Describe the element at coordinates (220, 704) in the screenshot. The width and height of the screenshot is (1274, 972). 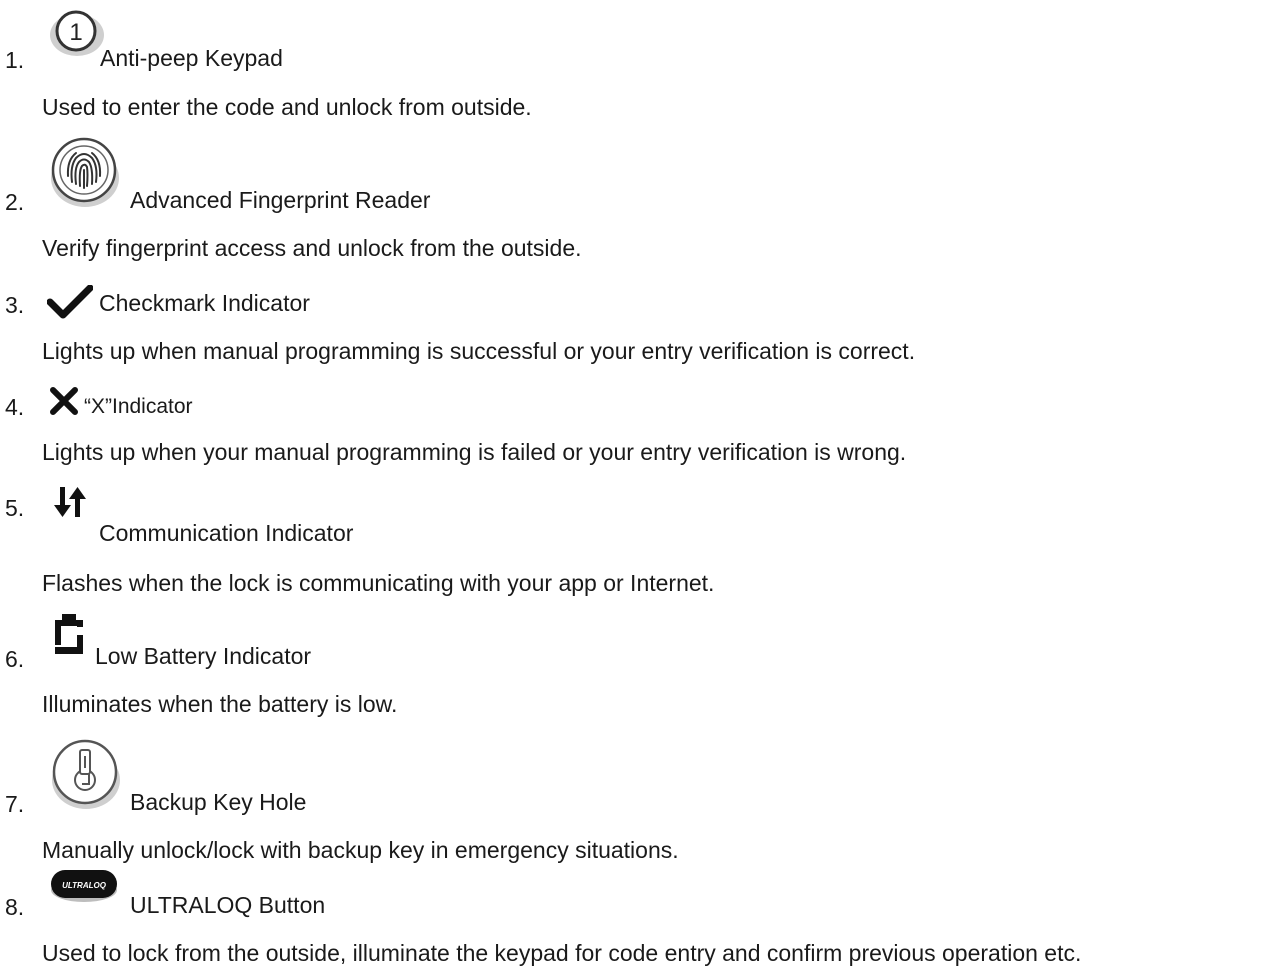
I see `item-description: Illuminates when the battery is low.` at that location.